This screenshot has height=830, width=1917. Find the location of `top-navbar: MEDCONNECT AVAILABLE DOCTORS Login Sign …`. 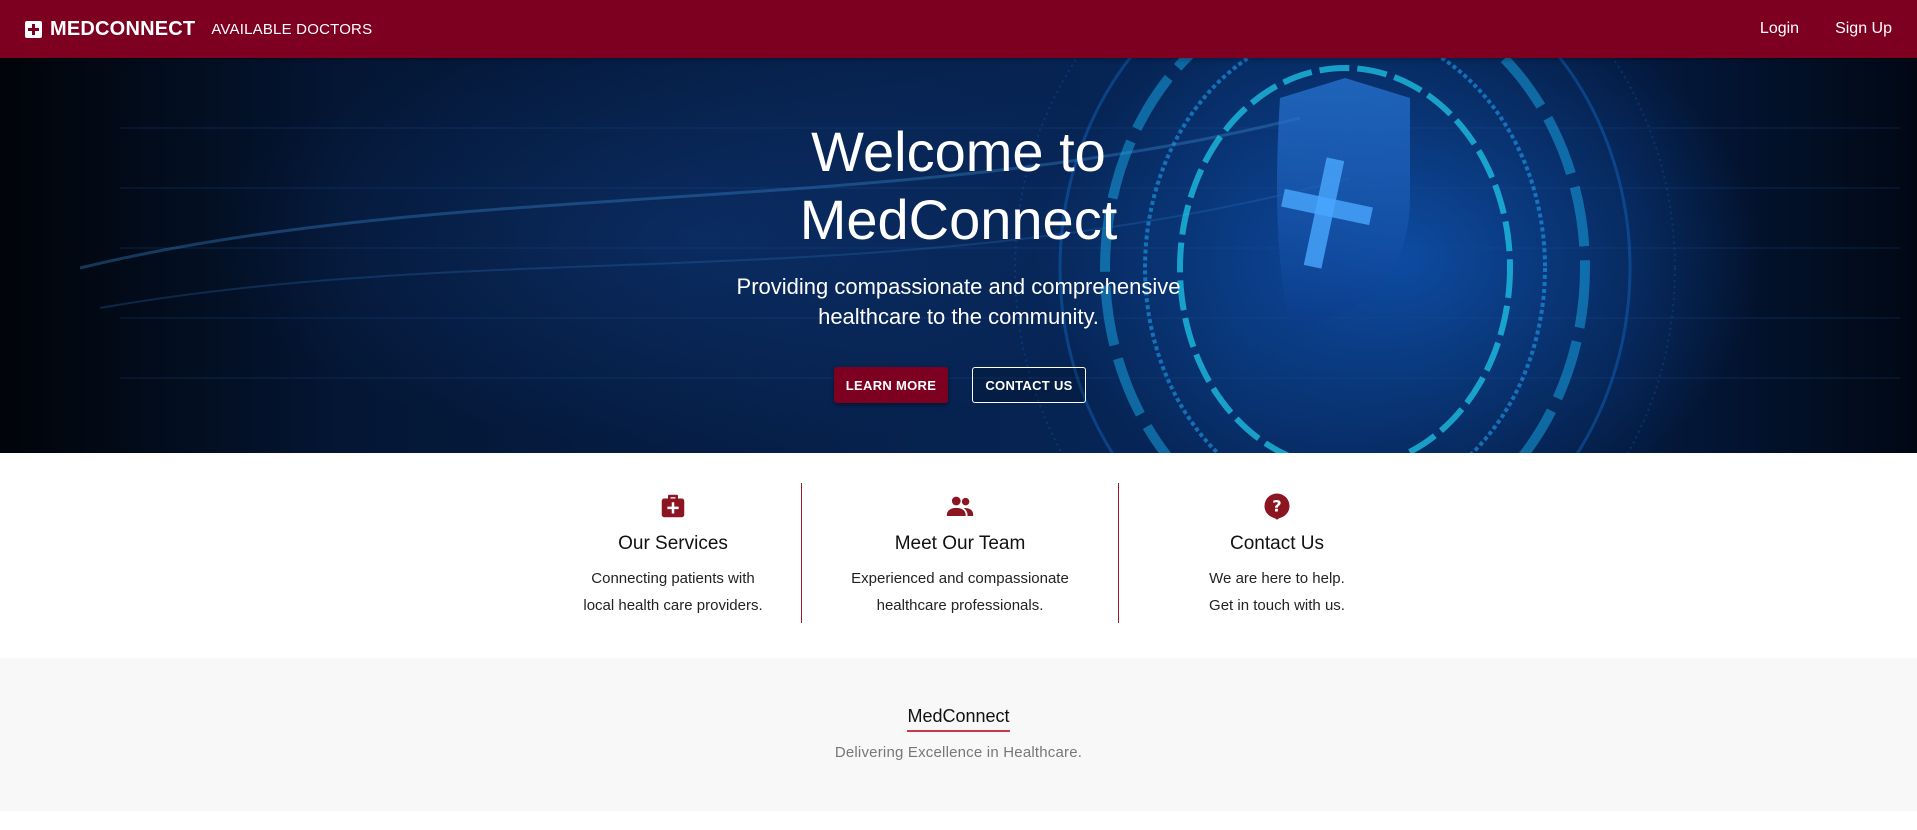

top-navbar: MEDCONNECT AVAILABLE DOCTORS Login Sign … is located at coordinates (958, 29).